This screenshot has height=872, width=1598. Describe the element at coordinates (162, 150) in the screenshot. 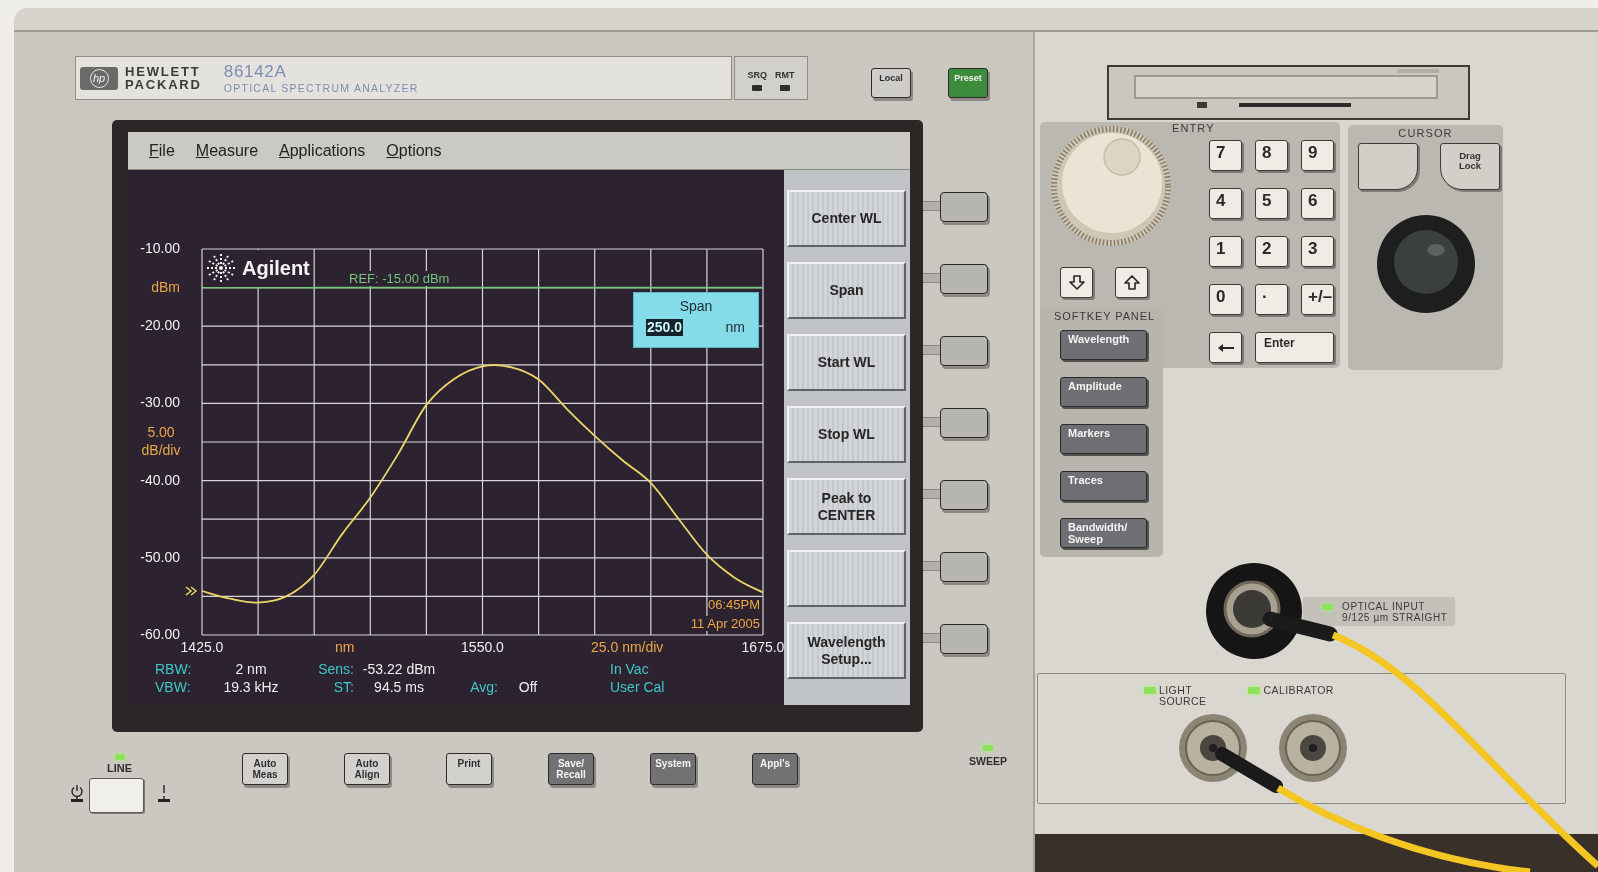

I see `menu-item: File` at that location.